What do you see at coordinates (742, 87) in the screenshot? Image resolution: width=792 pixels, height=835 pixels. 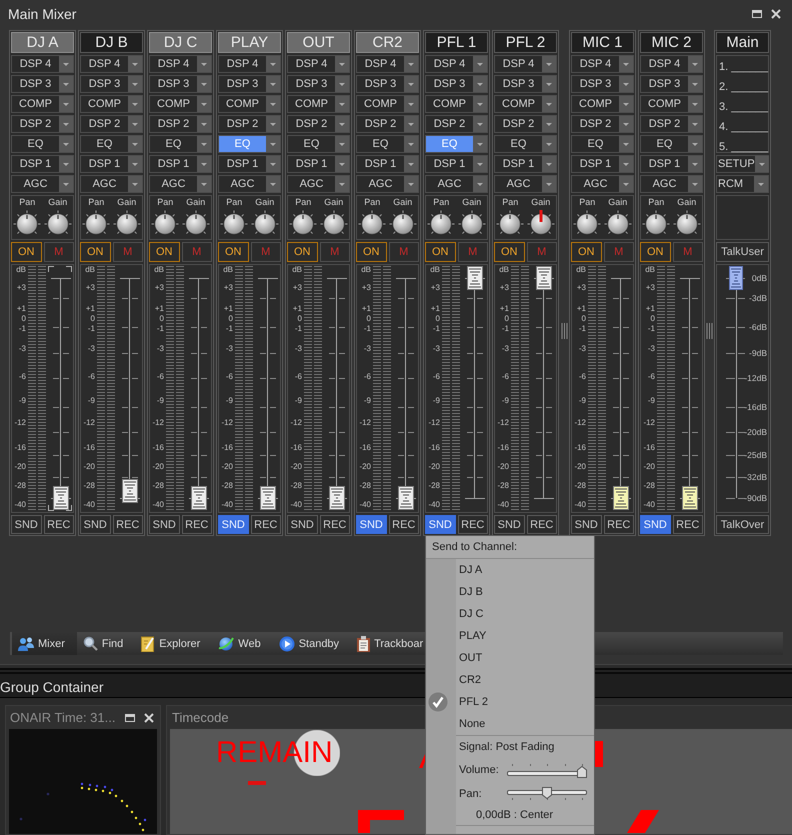 I see `preset-line: 2. ______` at bounding box center [742, 87].